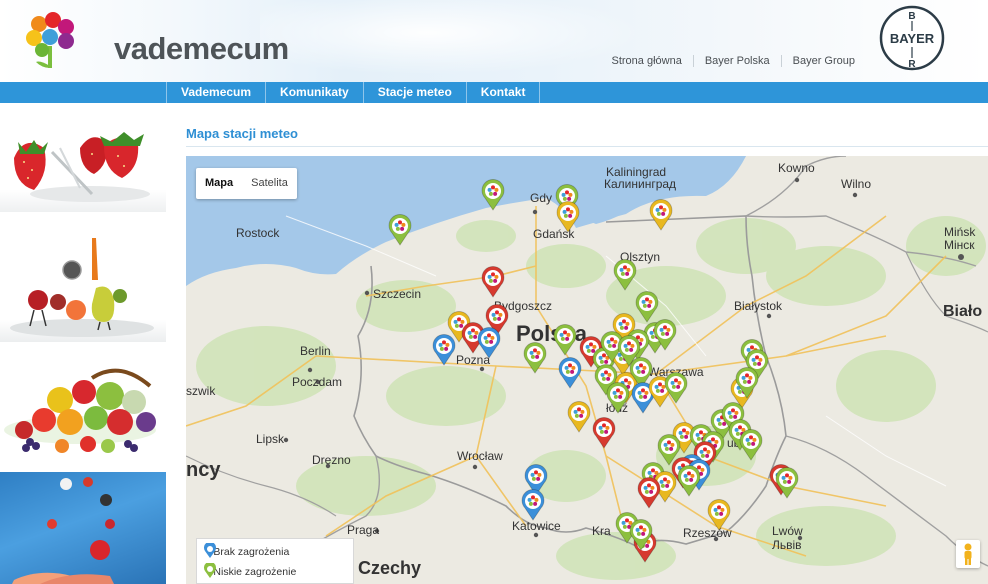 This screenshot has height=584, width=988. Describe the element at coordinates (201, 48) in the screenshot. I see `logo-text: vademecum` at that location.